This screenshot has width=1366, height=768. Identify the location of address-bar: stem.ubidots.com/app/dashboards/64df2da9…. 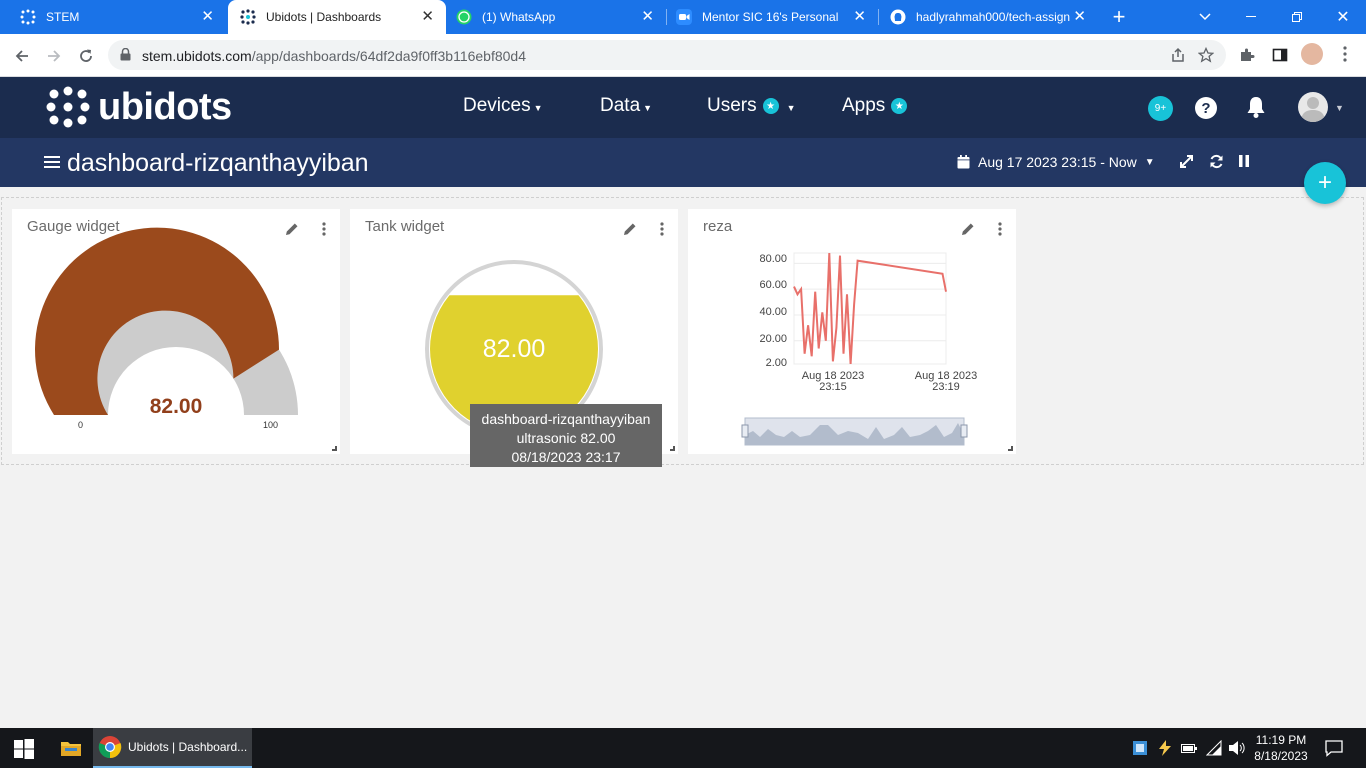
(667, 55).